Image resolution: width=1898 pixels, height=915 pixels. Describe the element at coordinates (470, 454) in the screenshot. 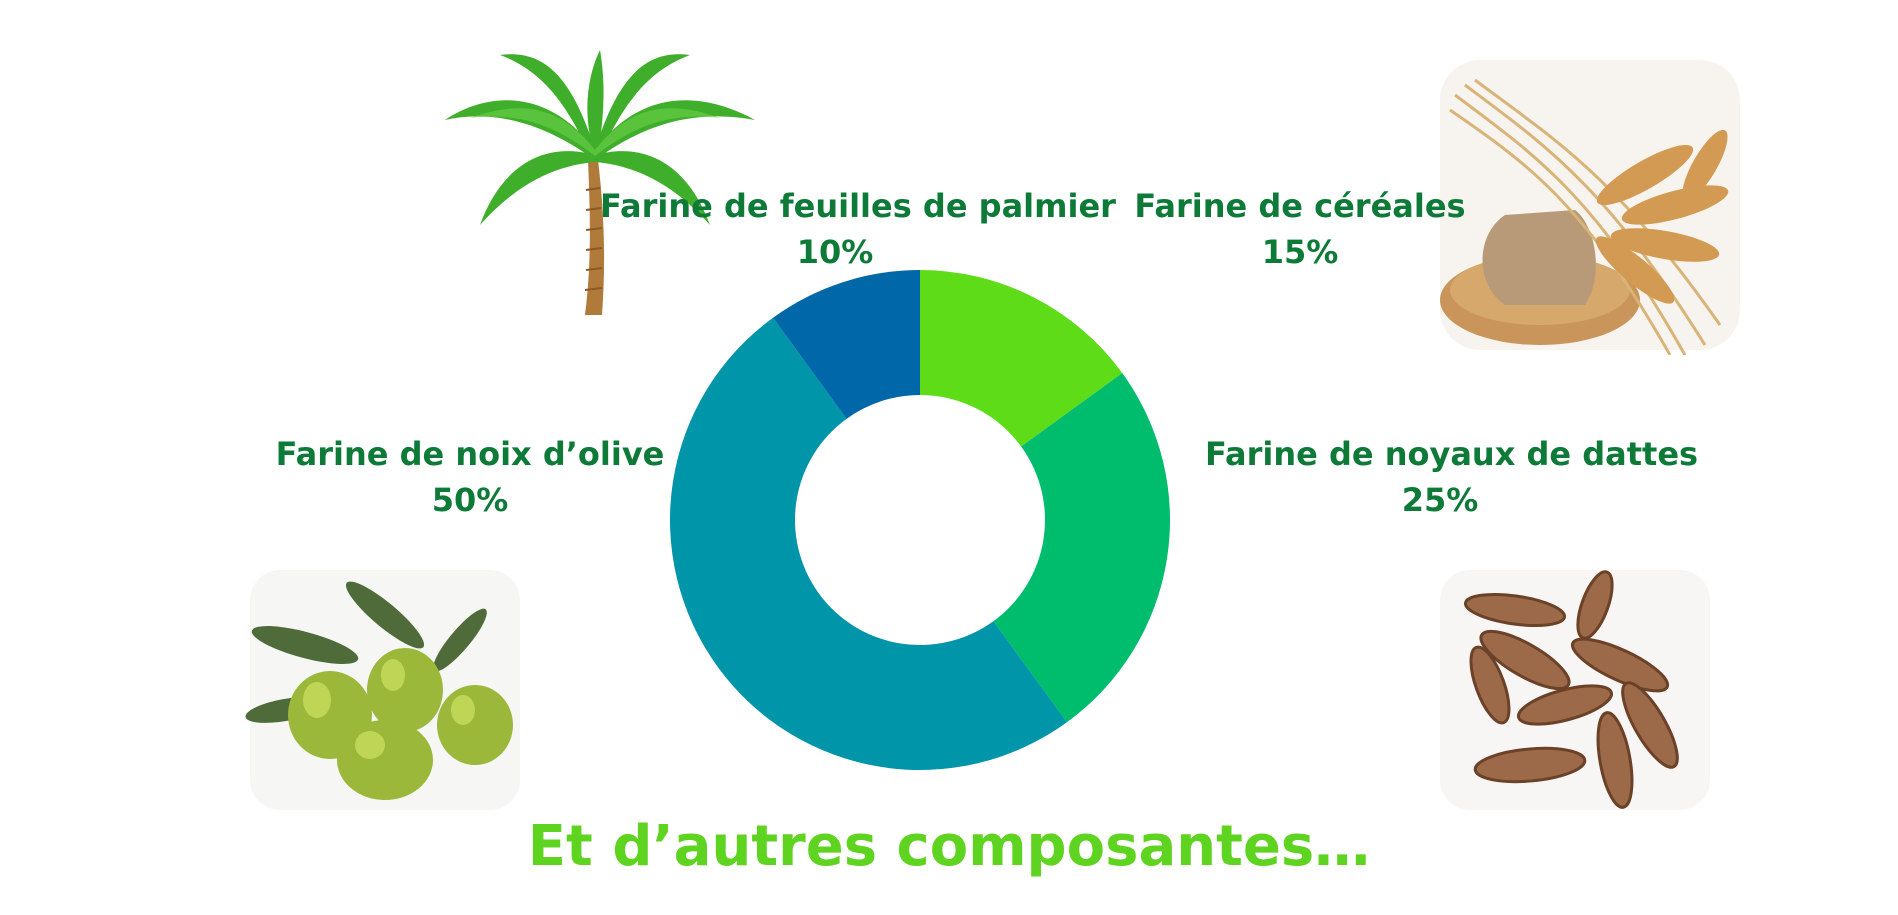

I see `label-olive-name: Farine de noix d’olive` at that location.